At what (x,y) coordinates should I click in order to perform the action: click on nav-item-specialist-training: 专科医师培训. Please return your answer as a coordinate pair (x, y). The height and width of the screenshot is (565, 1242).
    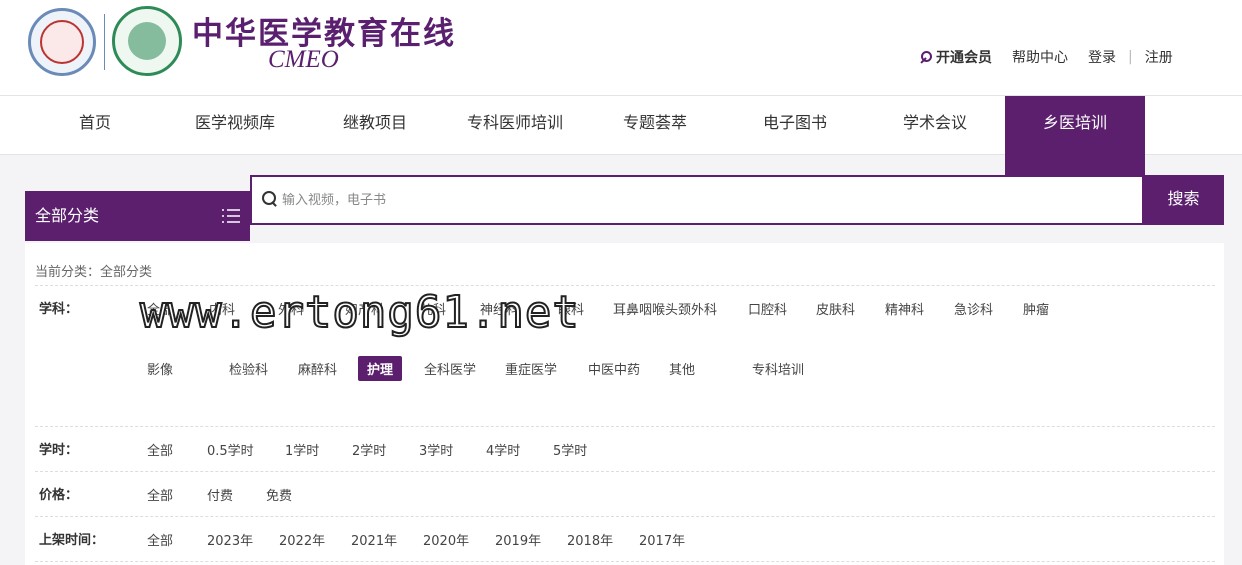
    Looking at the image, I should click on (515, 126).